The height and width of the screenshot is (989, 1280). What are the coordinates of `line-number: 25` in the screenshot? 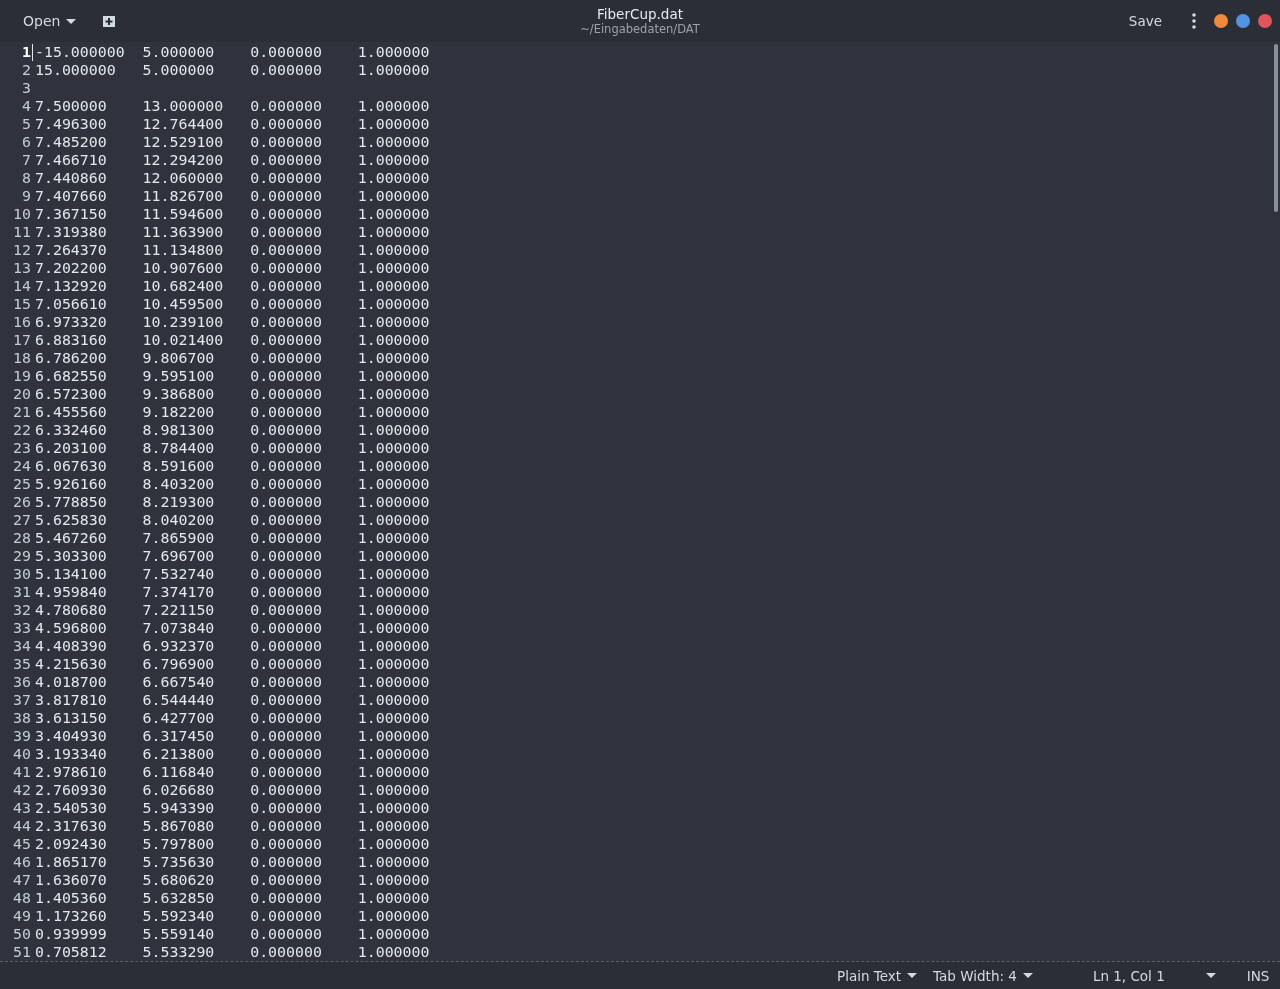 It's located at (21, 484).